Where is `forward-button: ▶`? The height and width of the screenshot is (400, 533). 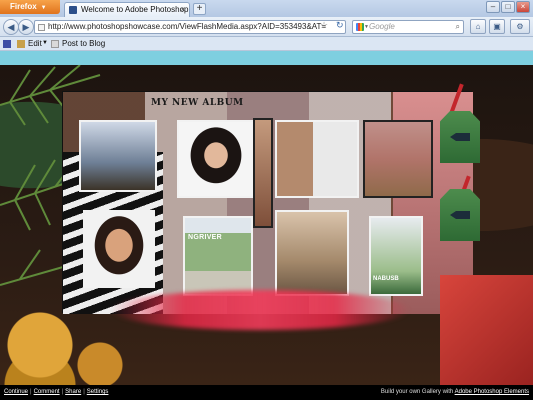
forward-button: ▶ is located at coordinates (26, 27).